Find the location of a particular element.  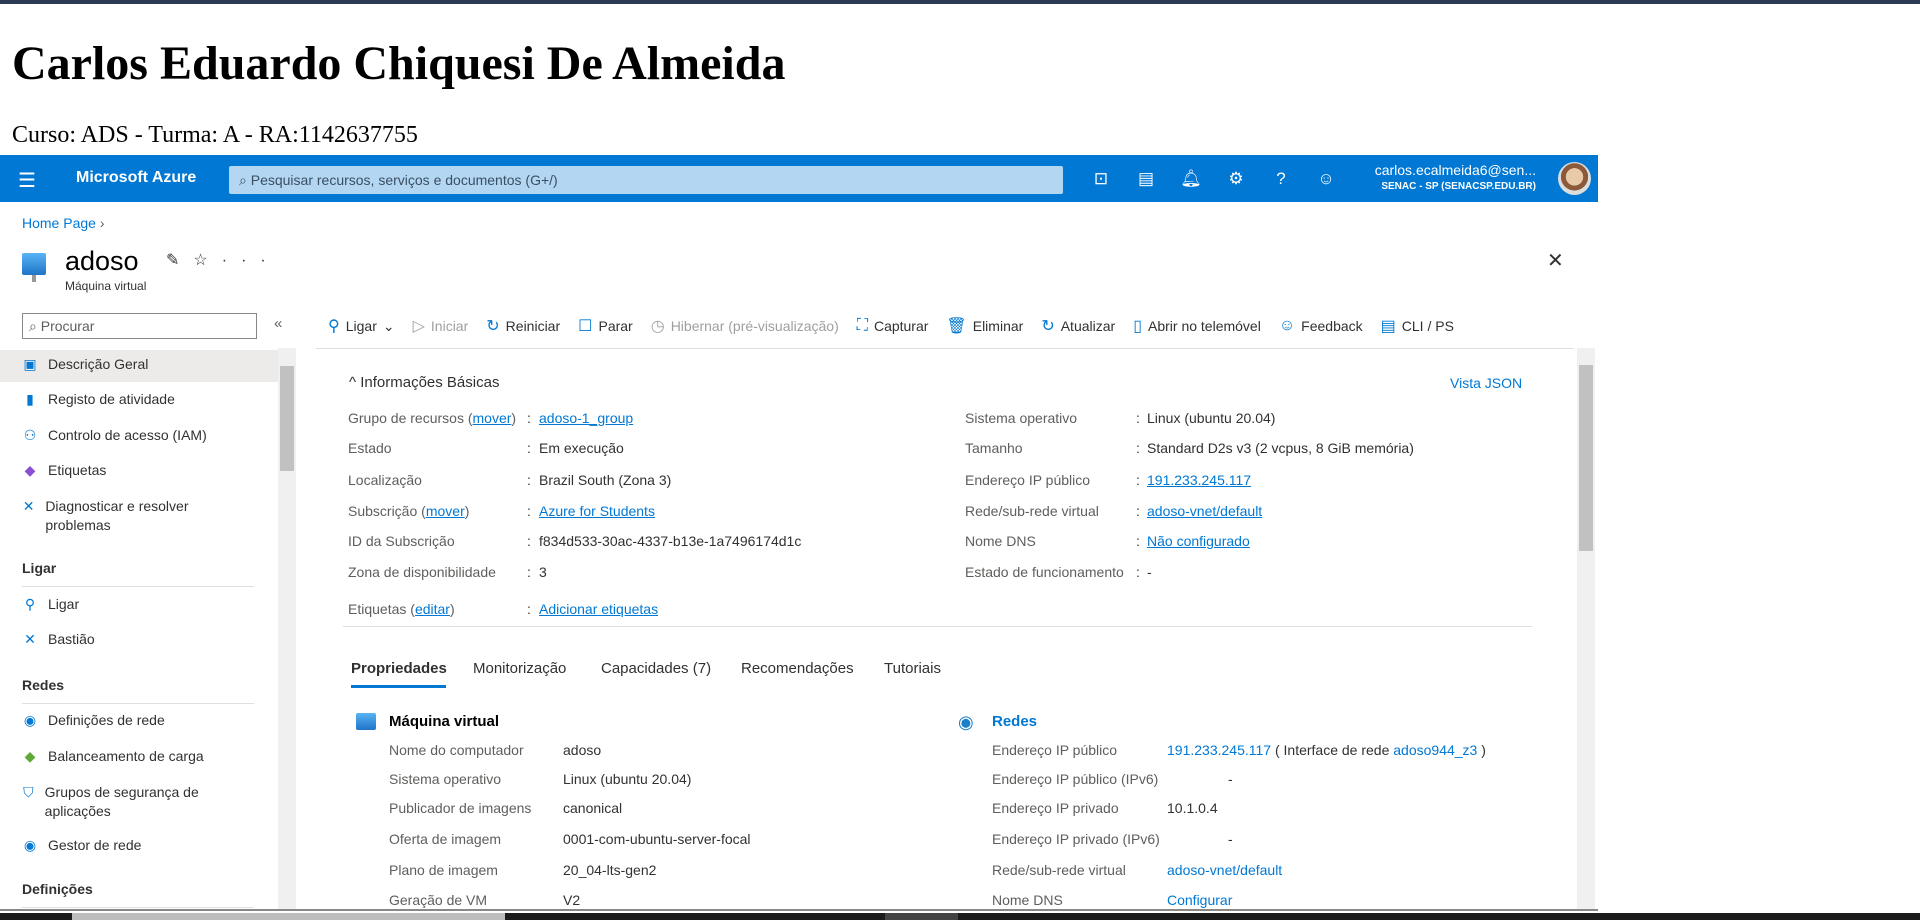

bastion-icon: ✕ is located at coordinates (30, 639).